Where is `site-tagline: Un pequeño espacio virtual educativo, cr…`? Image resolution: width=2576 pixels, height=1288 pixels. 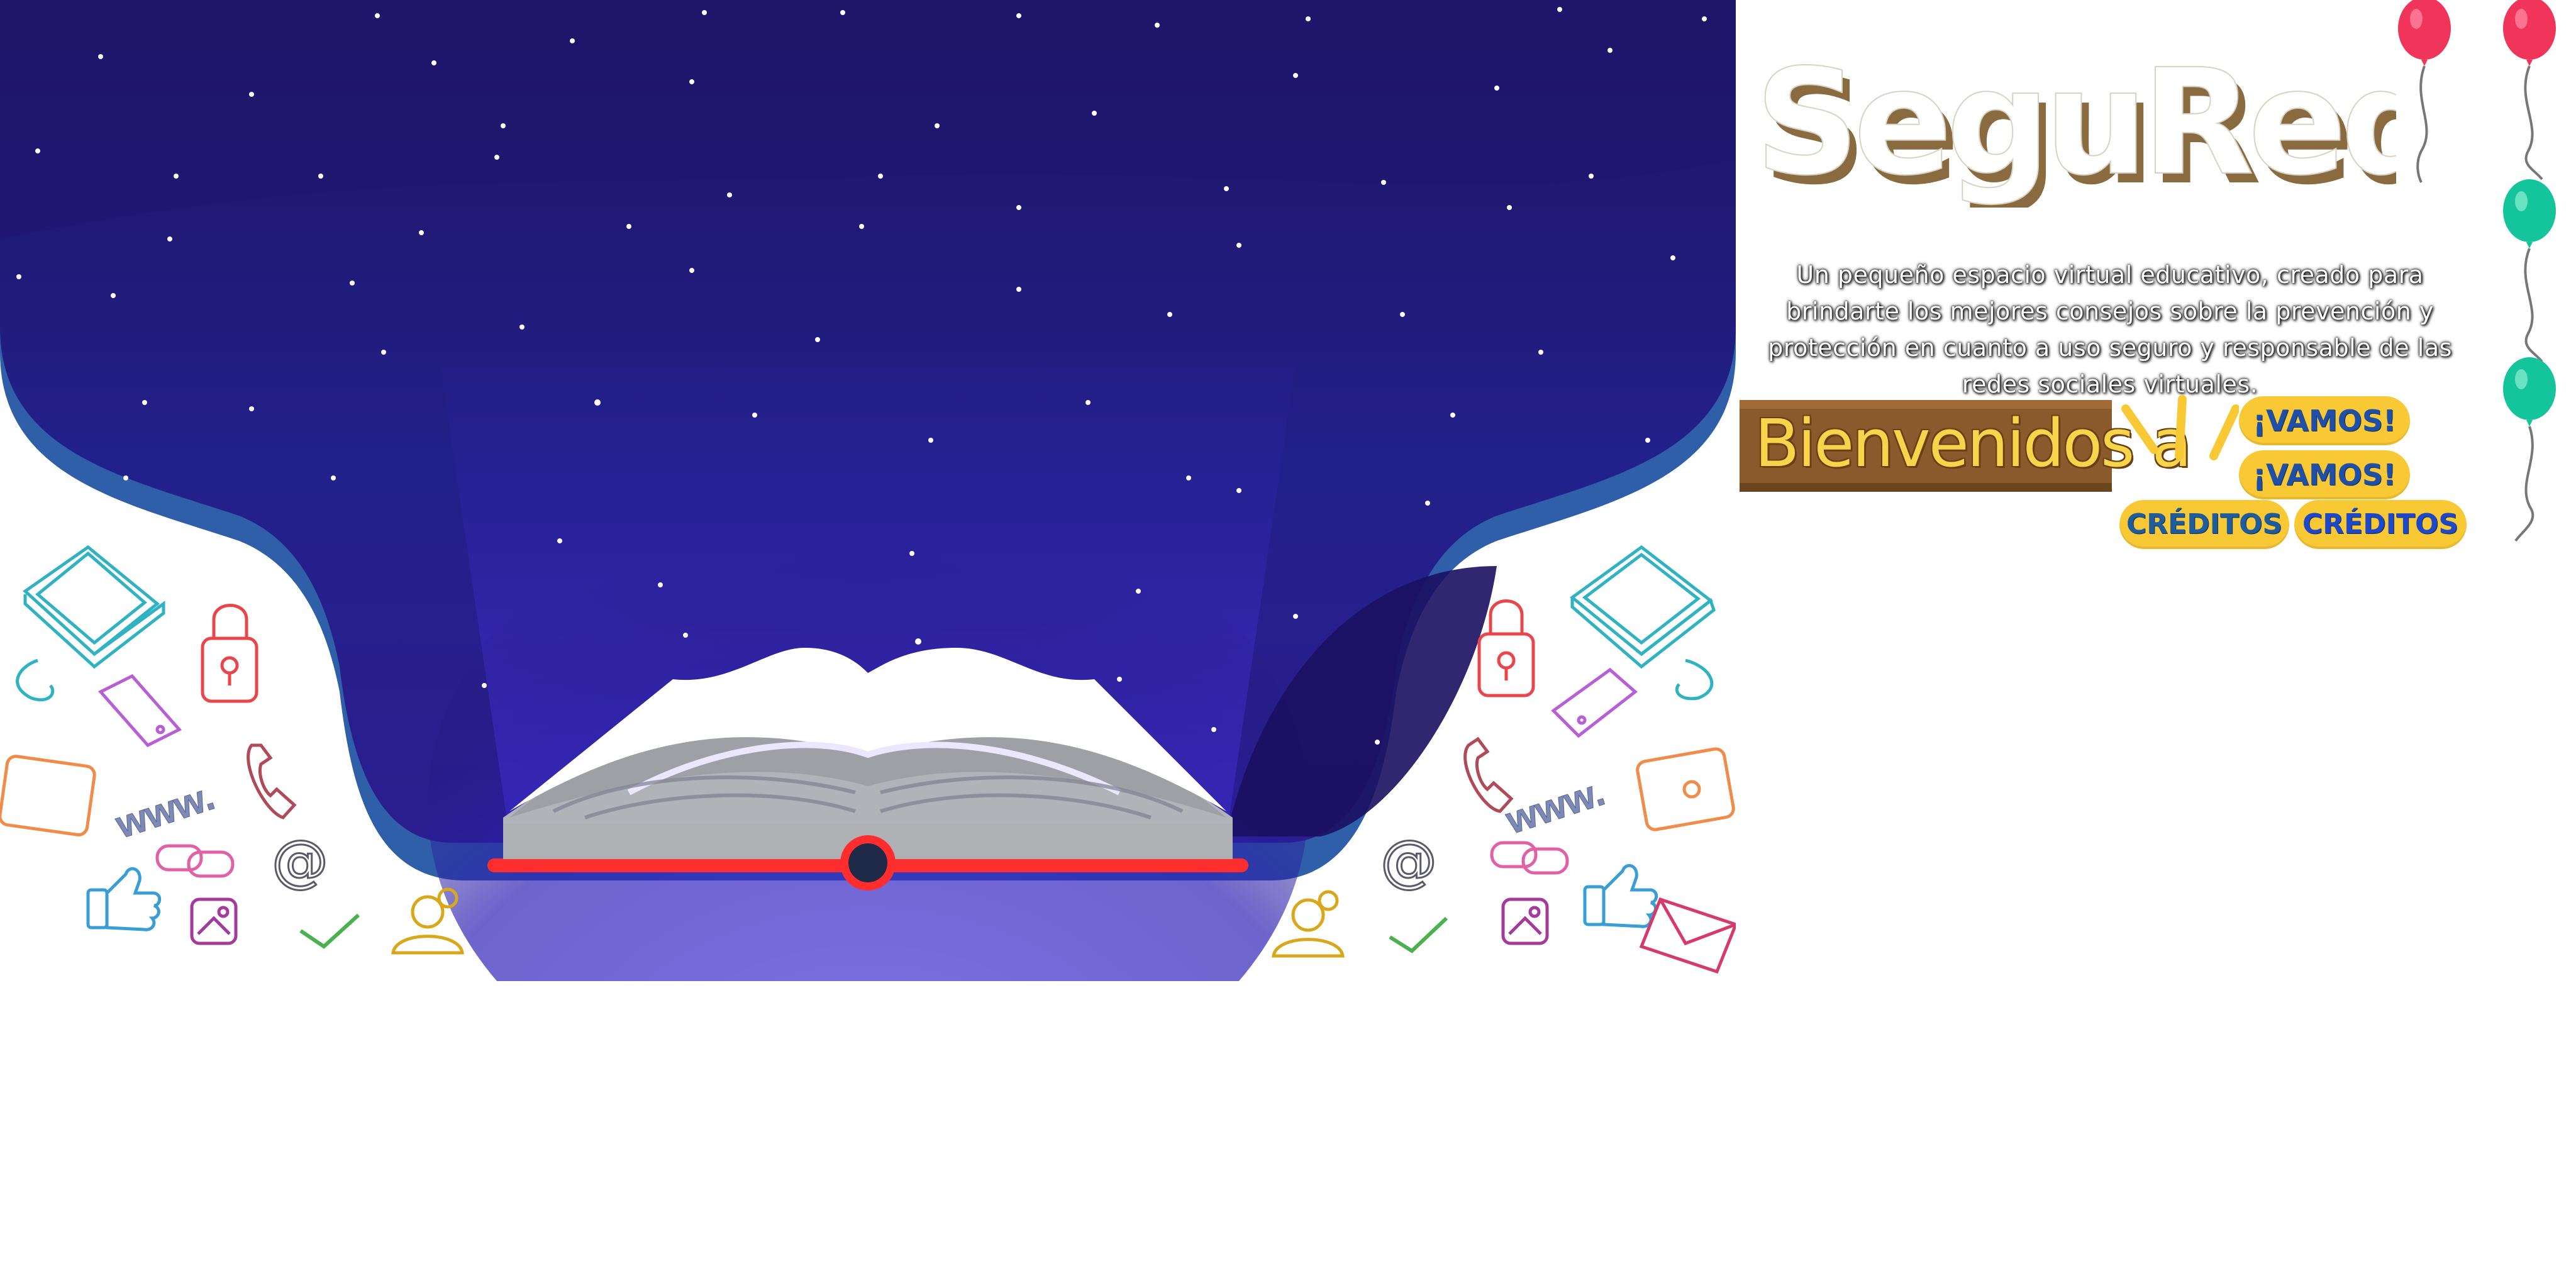 site-tagline: Un pequeño espacio virtual educativo, cr… is located at coordinates (2110, 329).